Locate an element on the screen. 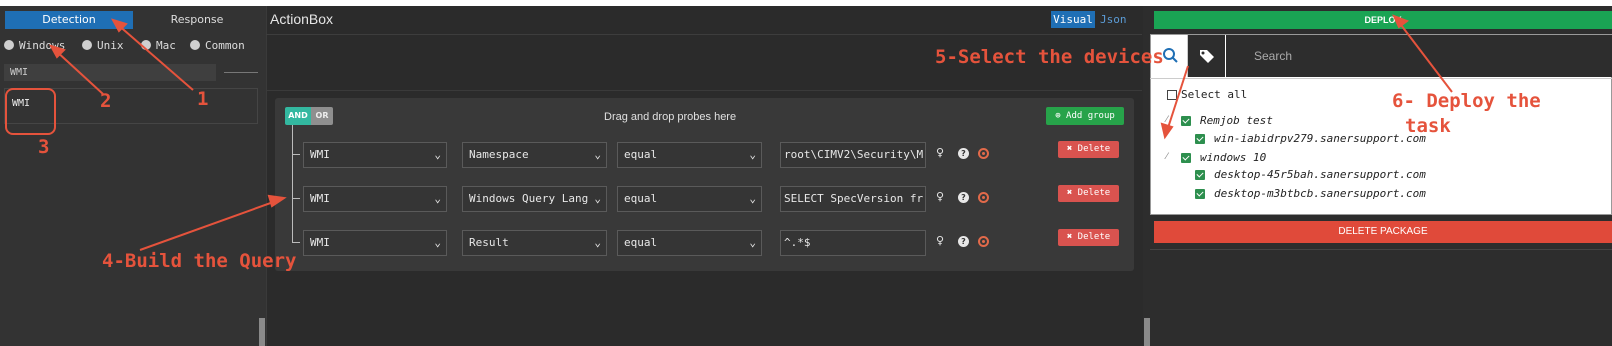  annotation-step-4: 4-Build the Query is located at coordinates (199, 261).